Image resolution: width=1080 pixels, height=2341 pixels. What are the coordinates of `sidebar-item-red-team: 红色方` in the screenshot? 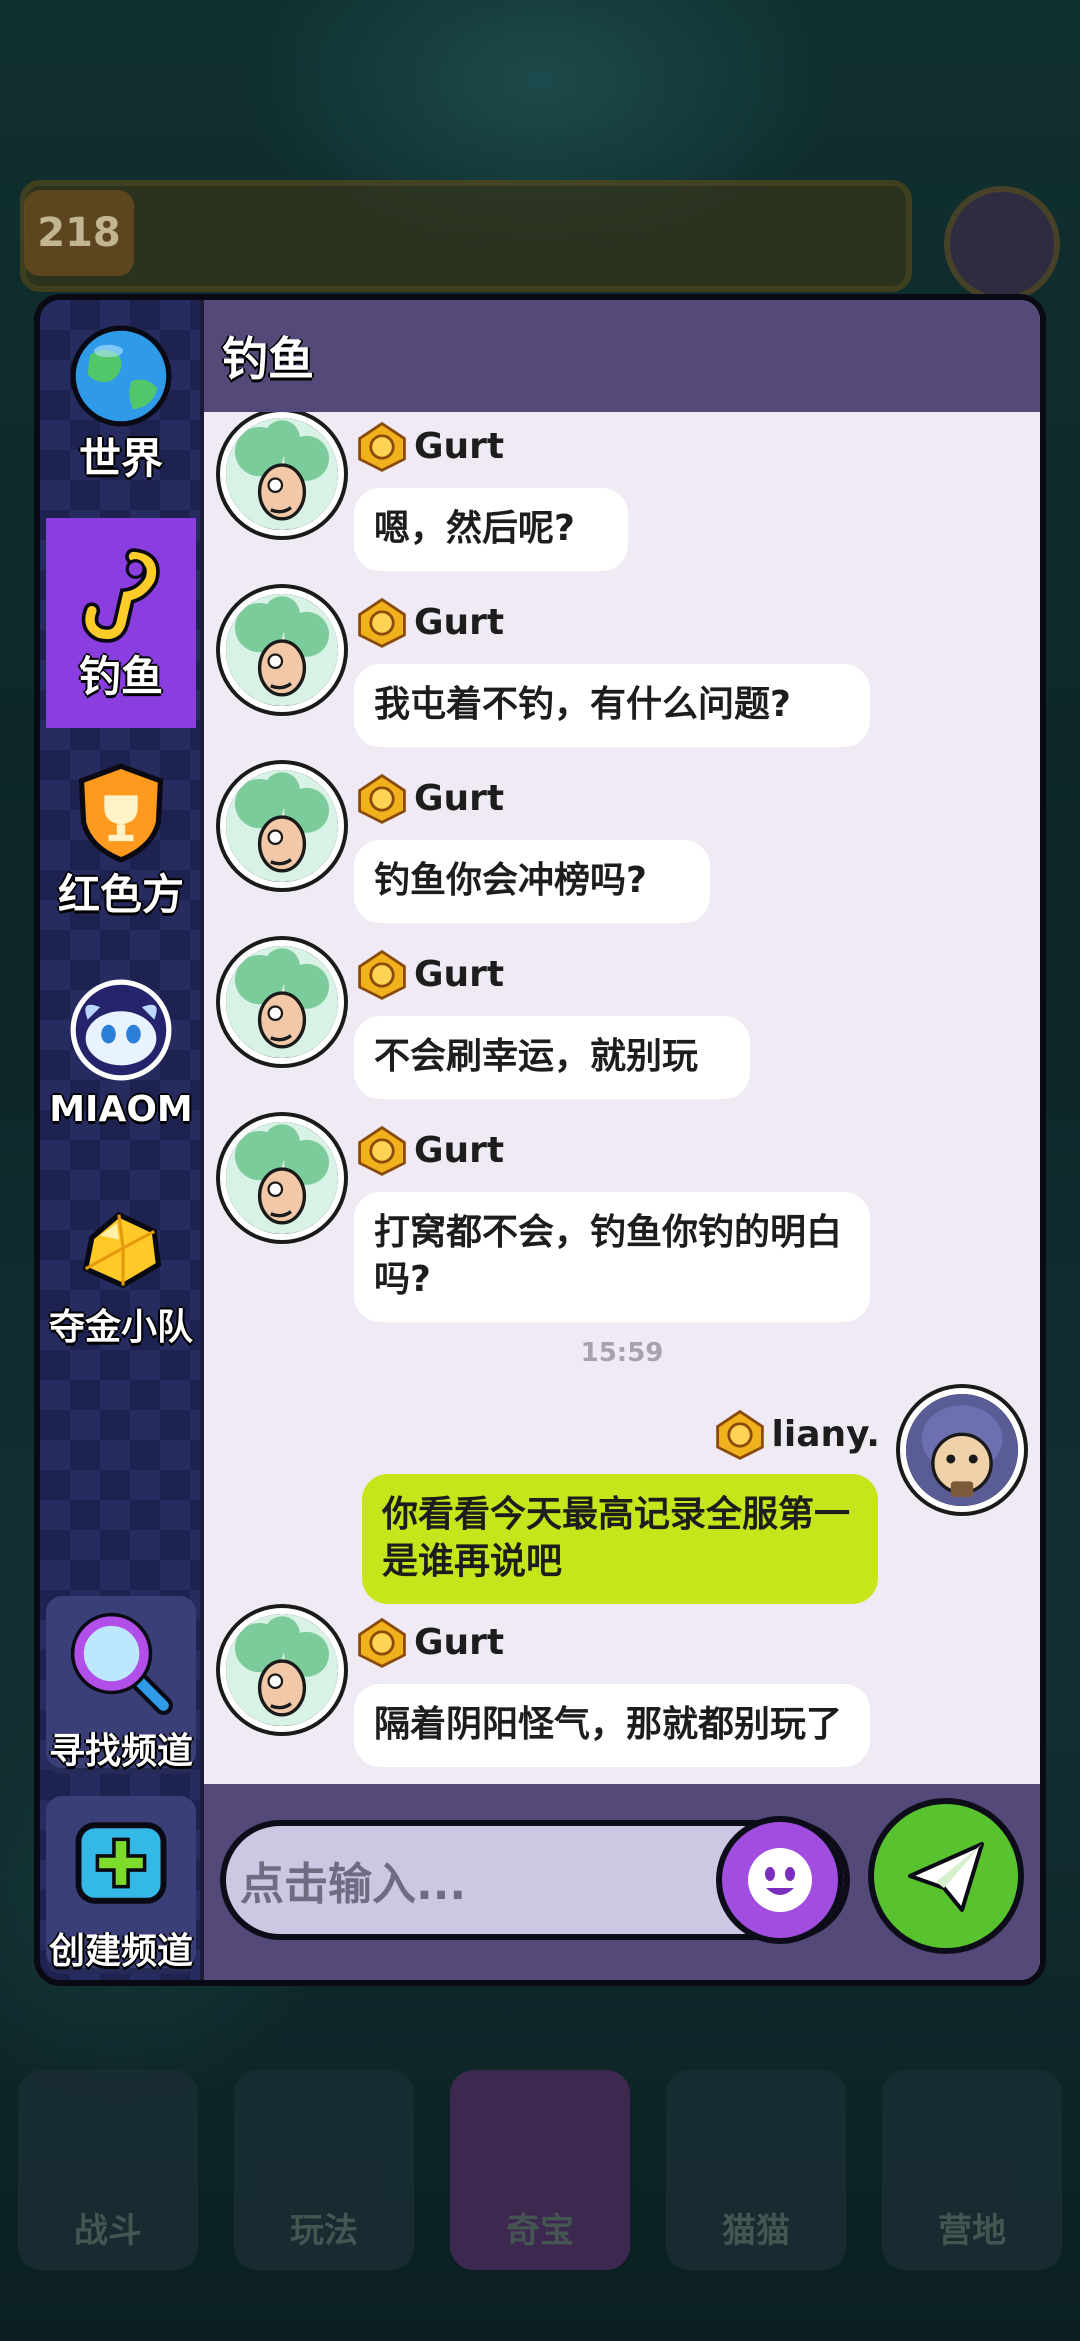 It's located at (121, 841).